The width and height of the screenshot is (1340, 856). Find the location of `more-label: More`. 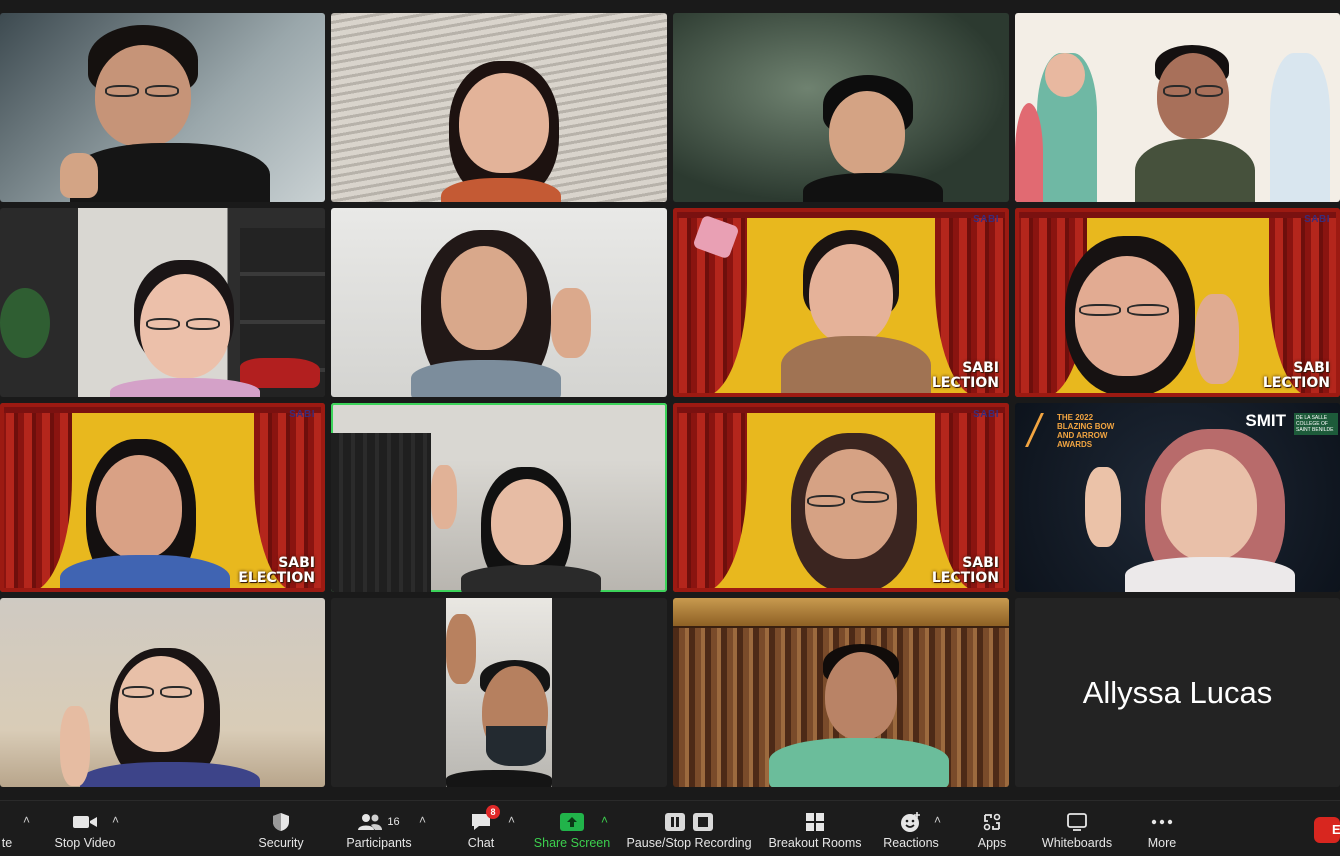

more-label: More is located at coordinates (1162, 843).